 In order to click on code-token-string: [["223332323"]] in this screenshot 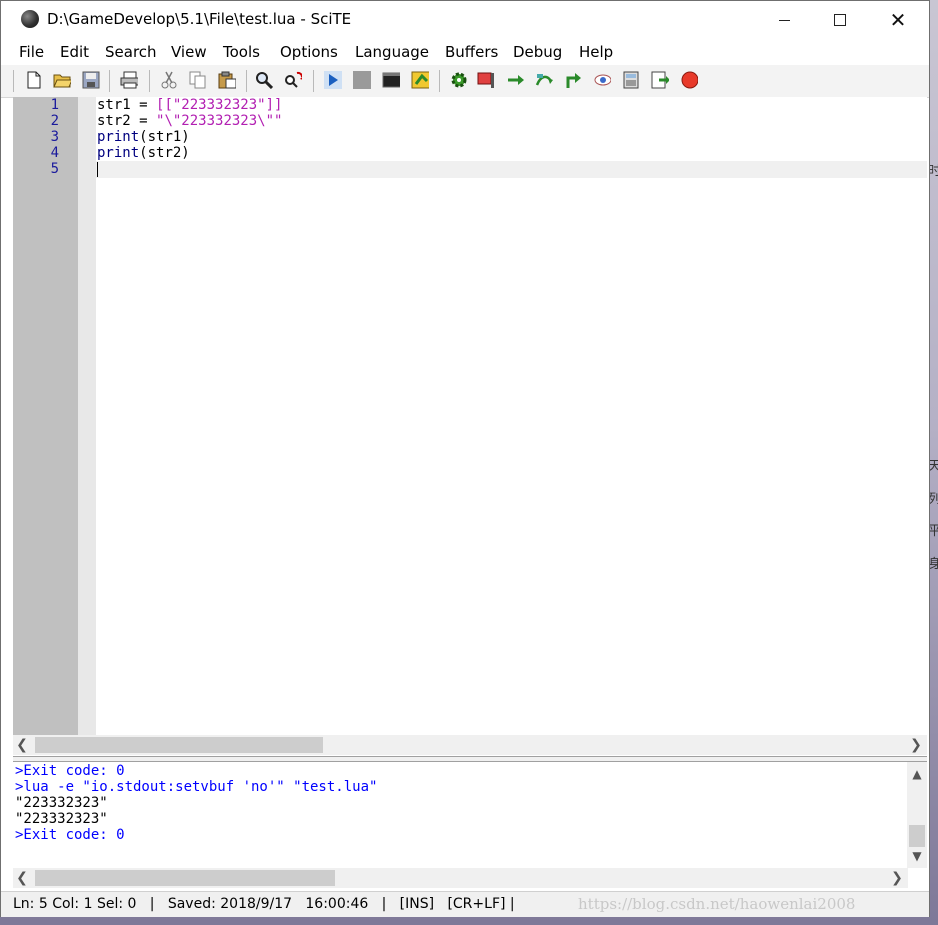, I will do `click(219, 105)`.